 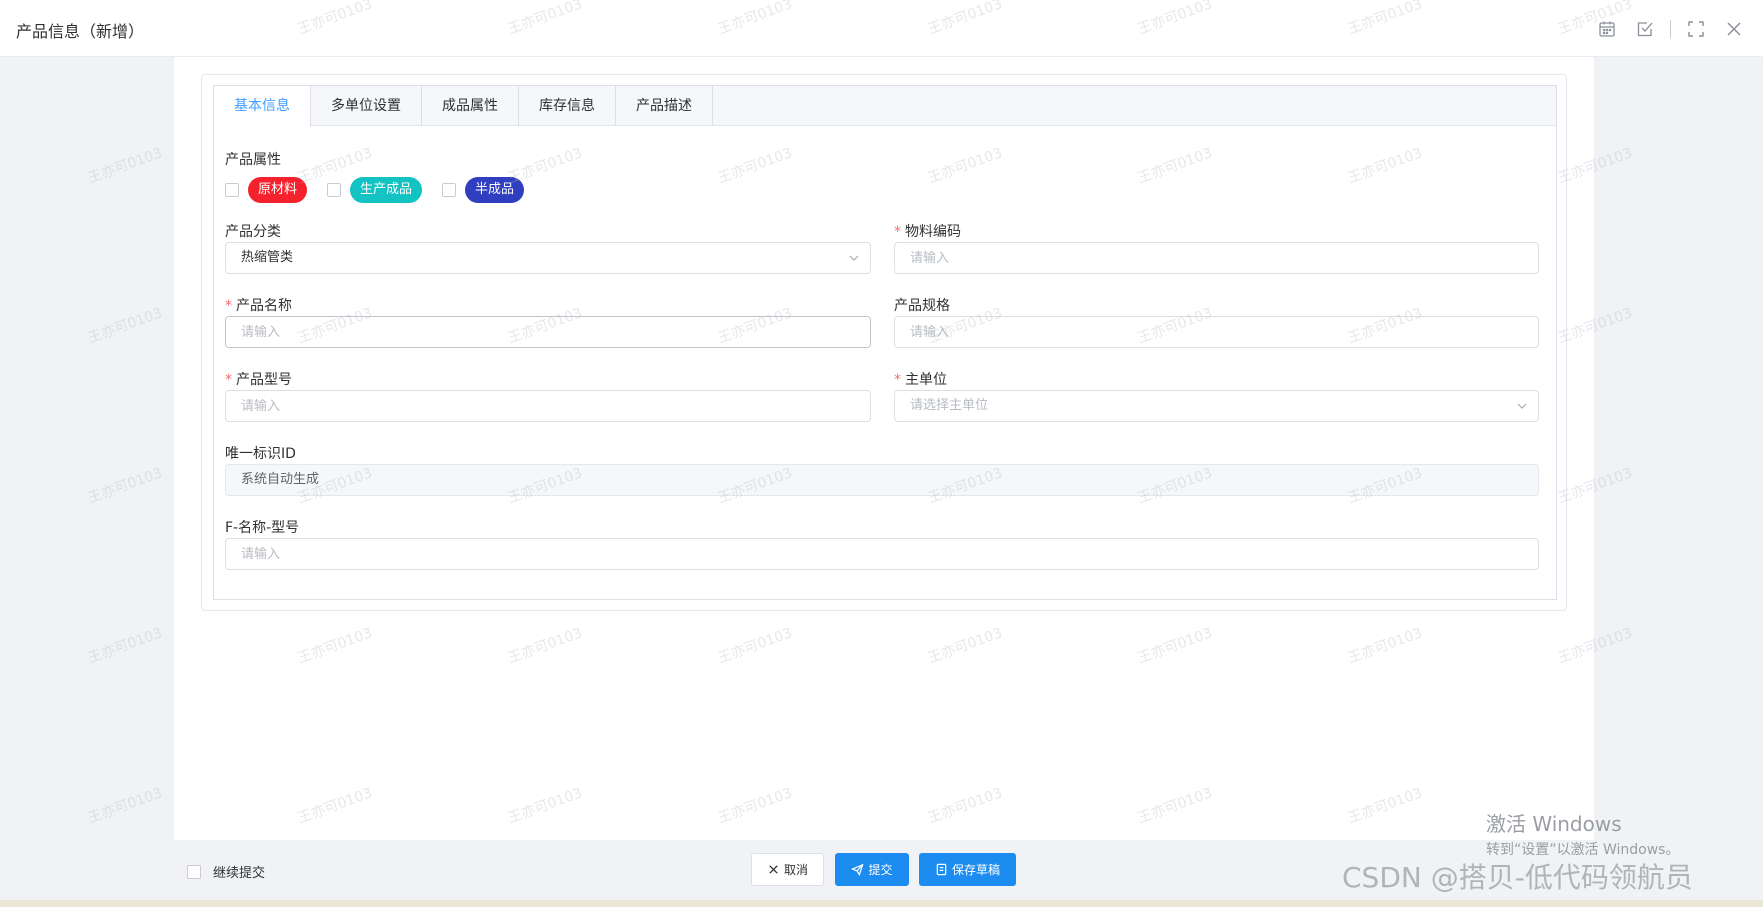 What do you see at coordinates (664, 106) in the screenshot?
I see `tab-description: 产品描述` at bounding box center [664, 106].